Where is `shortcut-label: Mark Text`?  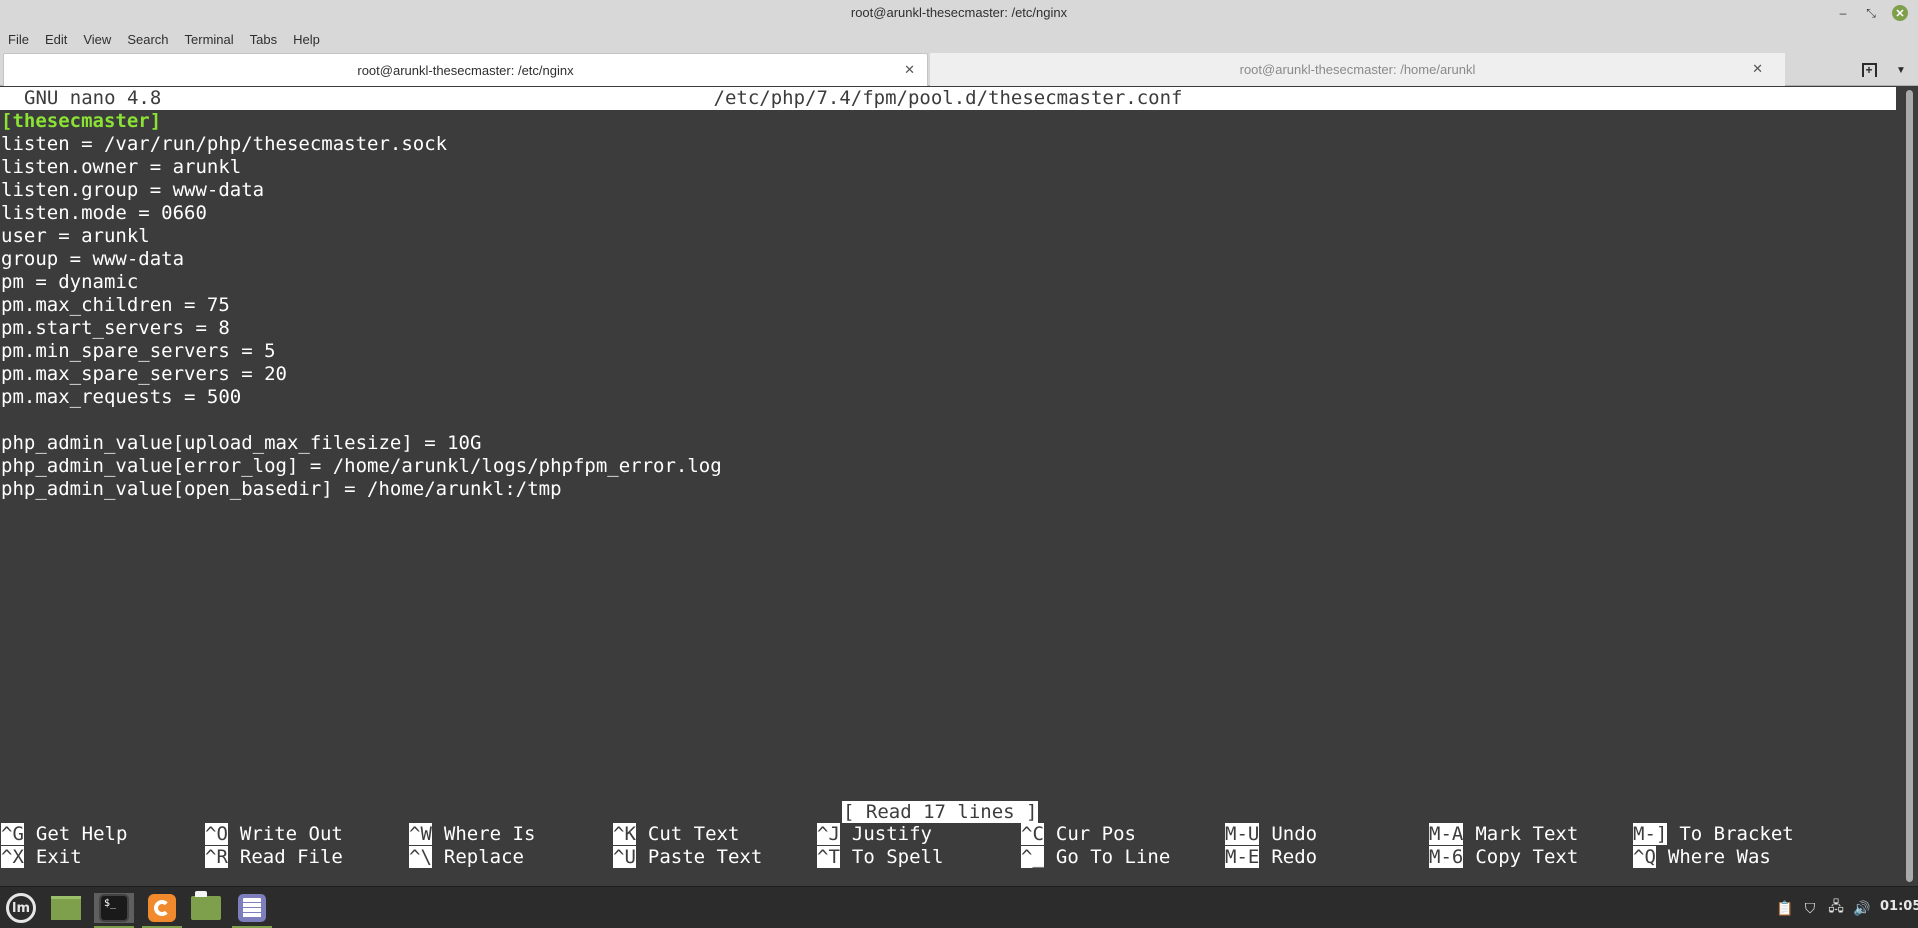
shortcut-label: Mark Text is located at coordinates (1527, 834).